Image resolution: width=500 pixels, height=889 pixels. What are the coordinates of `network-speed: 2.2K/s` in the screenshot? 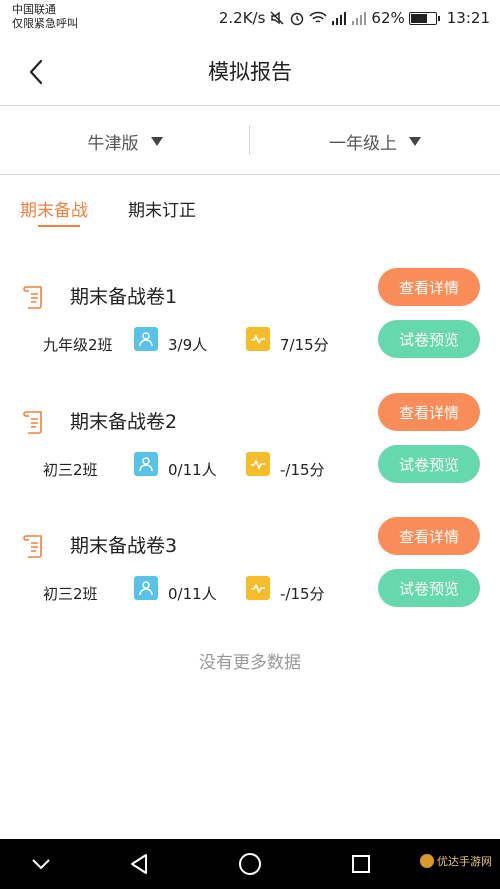 It's located at (242, 18).